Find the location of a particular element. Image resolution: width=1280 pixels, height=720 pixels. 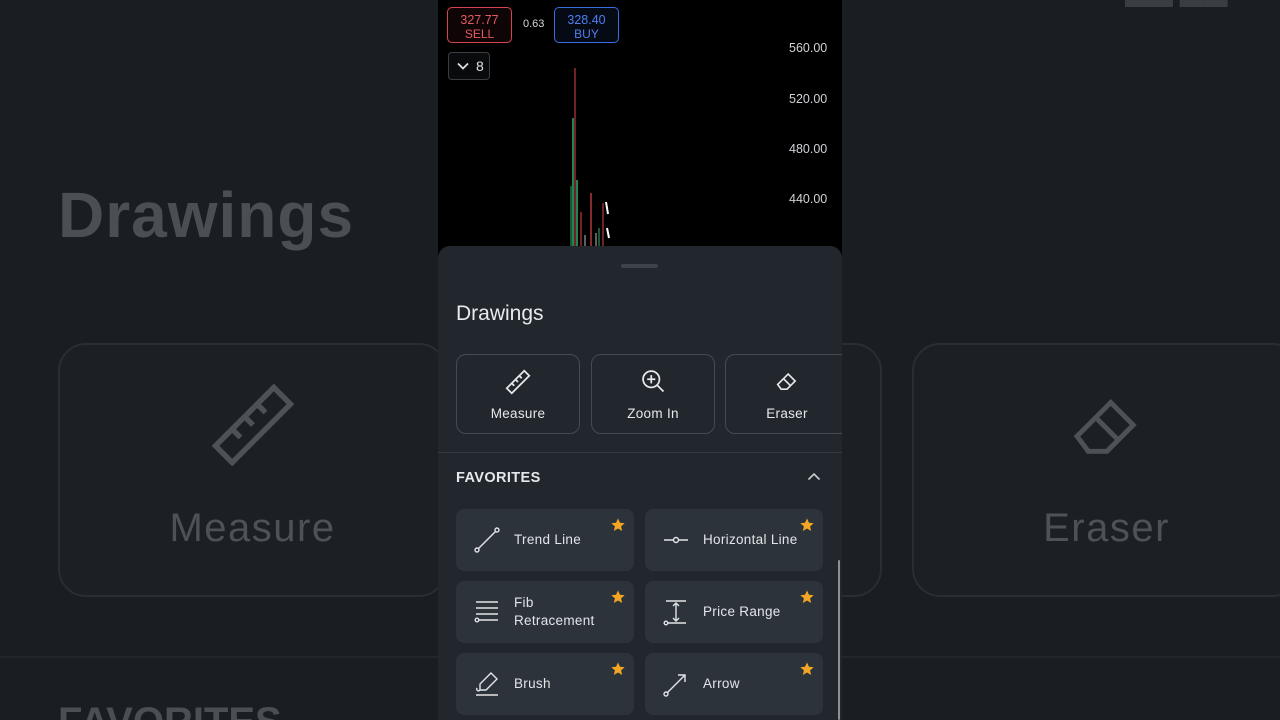

sheet-title: Drawings is located at coordinates (500, 313).